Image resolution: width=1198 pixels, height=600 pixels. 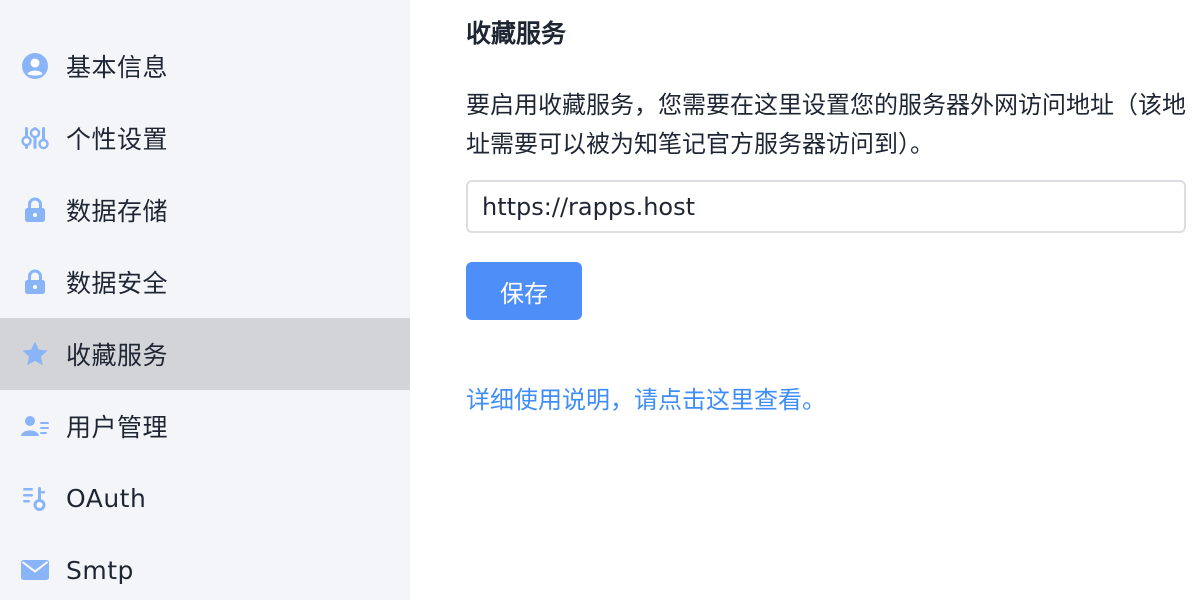 I want to click on user-list-icon, so click(x=35, y=426).